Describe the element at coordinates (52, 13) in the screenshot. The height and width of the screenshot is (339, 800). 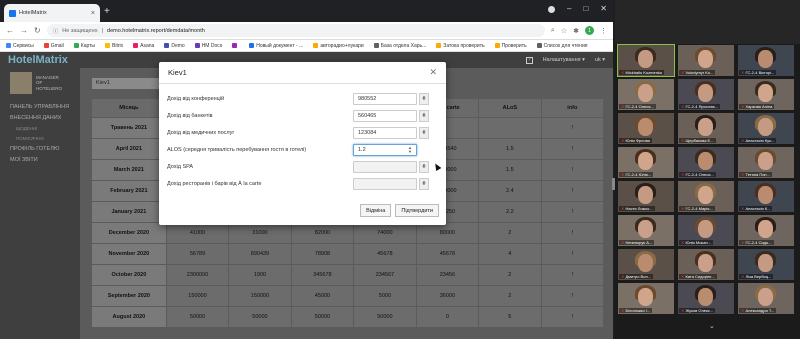
I see `browser-tab: HotelMatrix ×` at that location.